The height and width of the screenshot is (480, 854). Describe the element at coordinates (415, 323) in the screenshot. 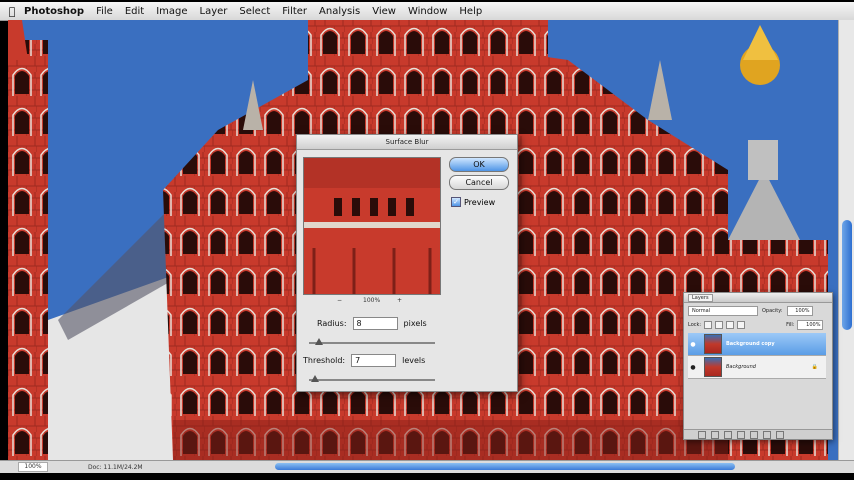

I see `radius-unit: pixels` at that location.